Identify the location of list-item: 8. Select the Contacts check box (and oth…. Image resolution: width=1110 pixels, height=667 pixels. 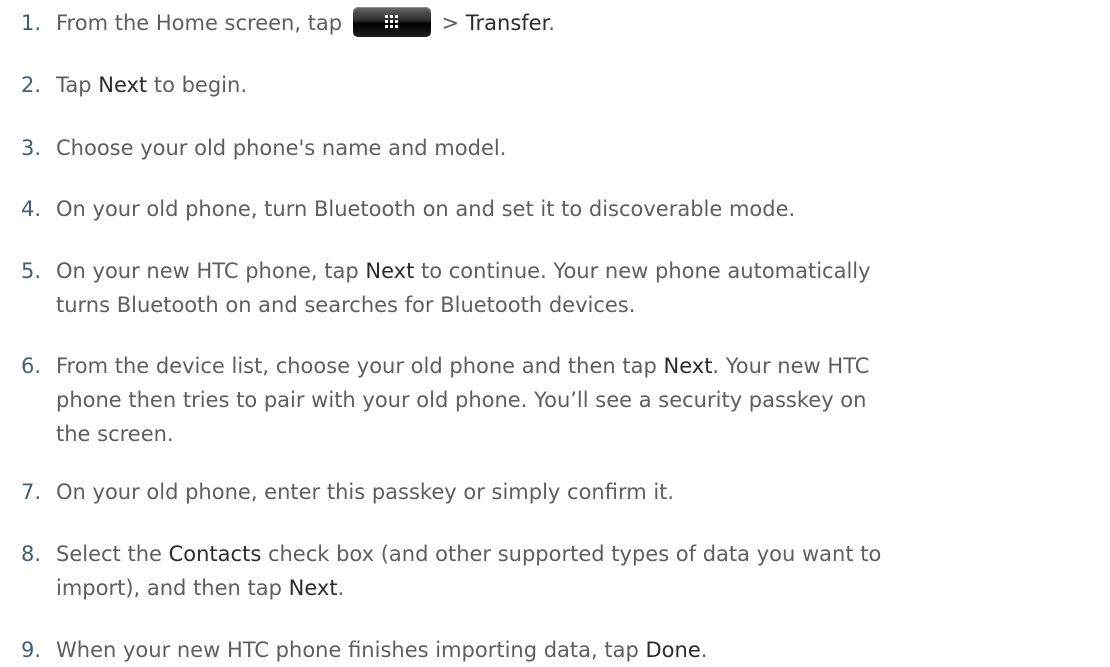
(555, 571).